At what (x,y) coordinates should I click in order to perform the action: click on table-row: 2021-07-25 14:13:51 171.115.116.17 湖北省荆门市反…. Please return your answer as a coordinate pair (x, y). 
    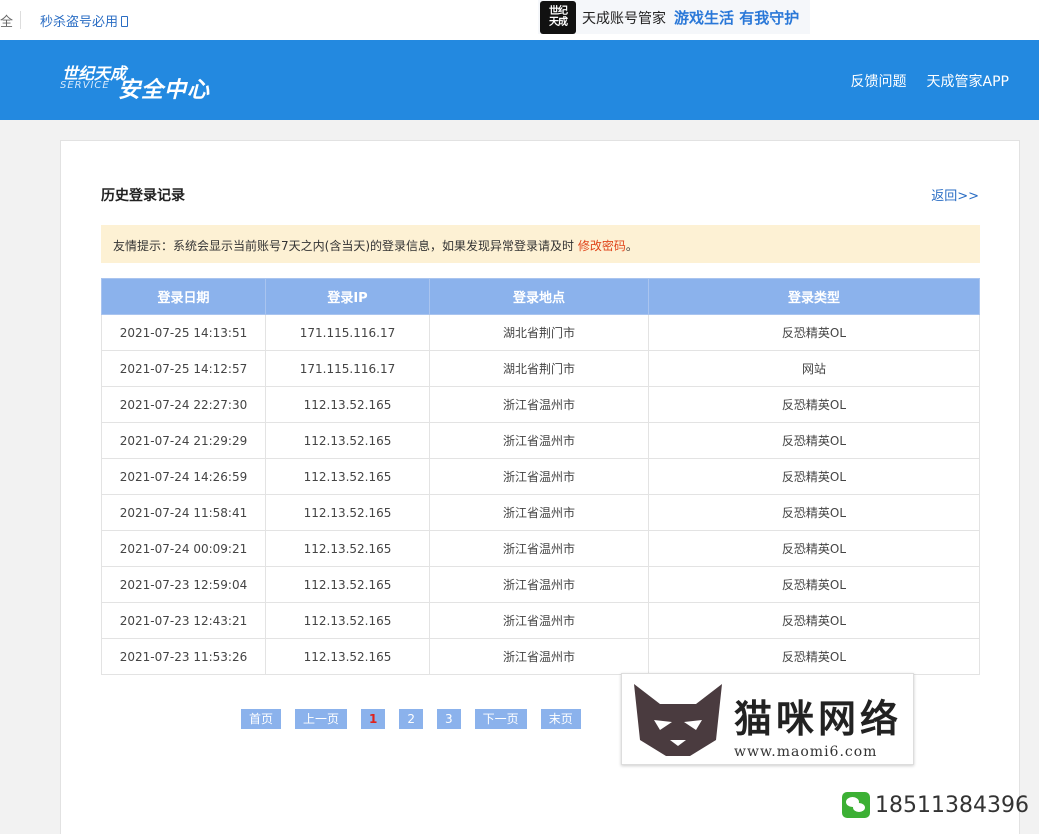
    Looking at the image, I should click on (540, 332).